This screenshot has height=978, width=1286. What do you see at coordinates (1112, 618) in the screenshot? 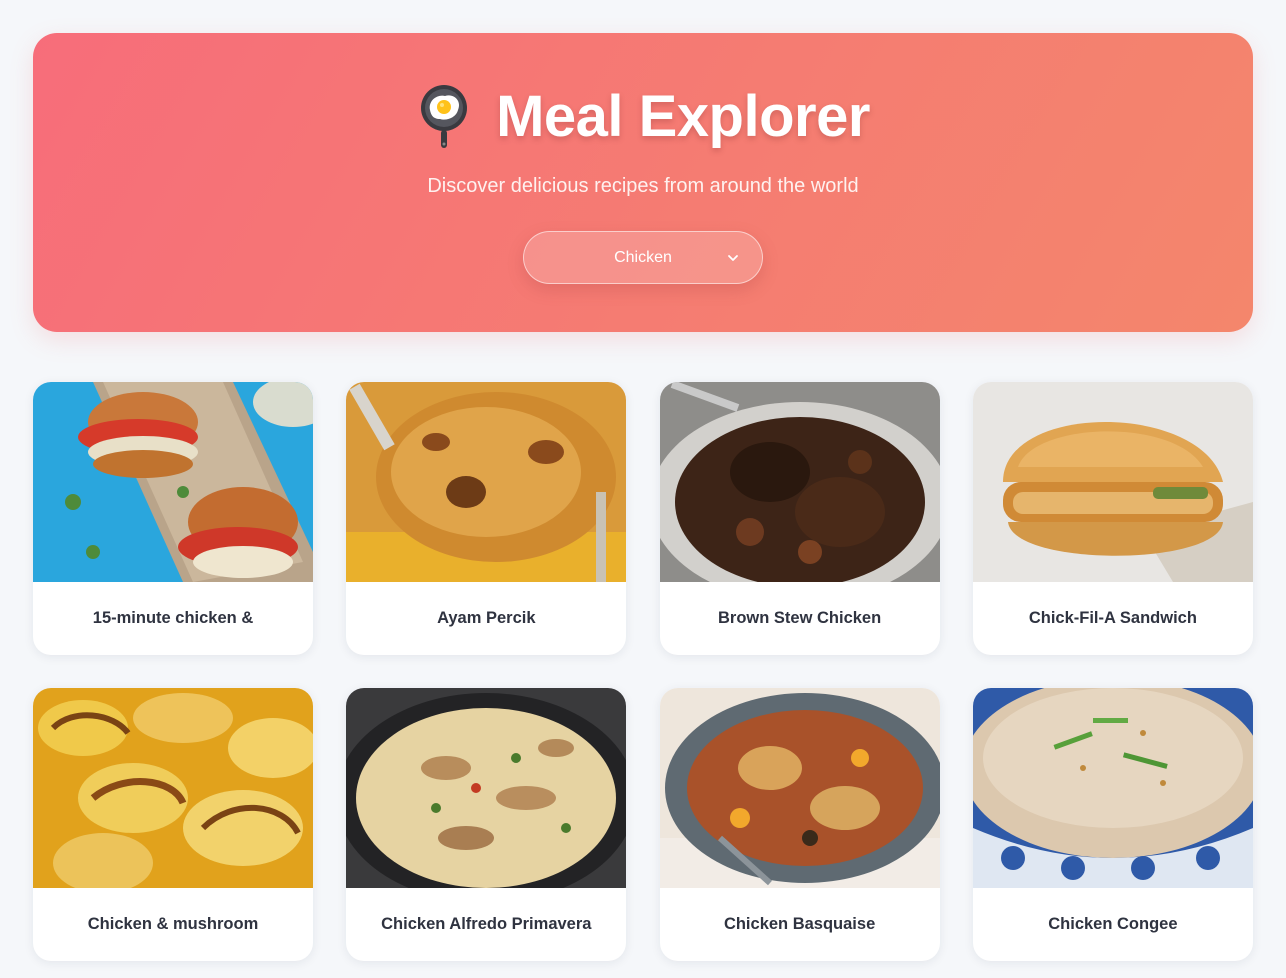
I see `meal-title: Chick-Fil-A Sandwich` at bounding box center [1112, 618].